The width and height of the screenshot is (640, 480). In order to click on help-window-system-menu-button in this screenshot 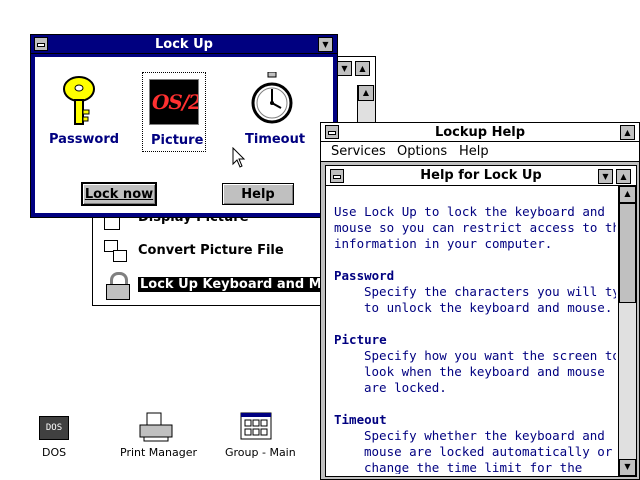, I will do `click(332, 132)`.